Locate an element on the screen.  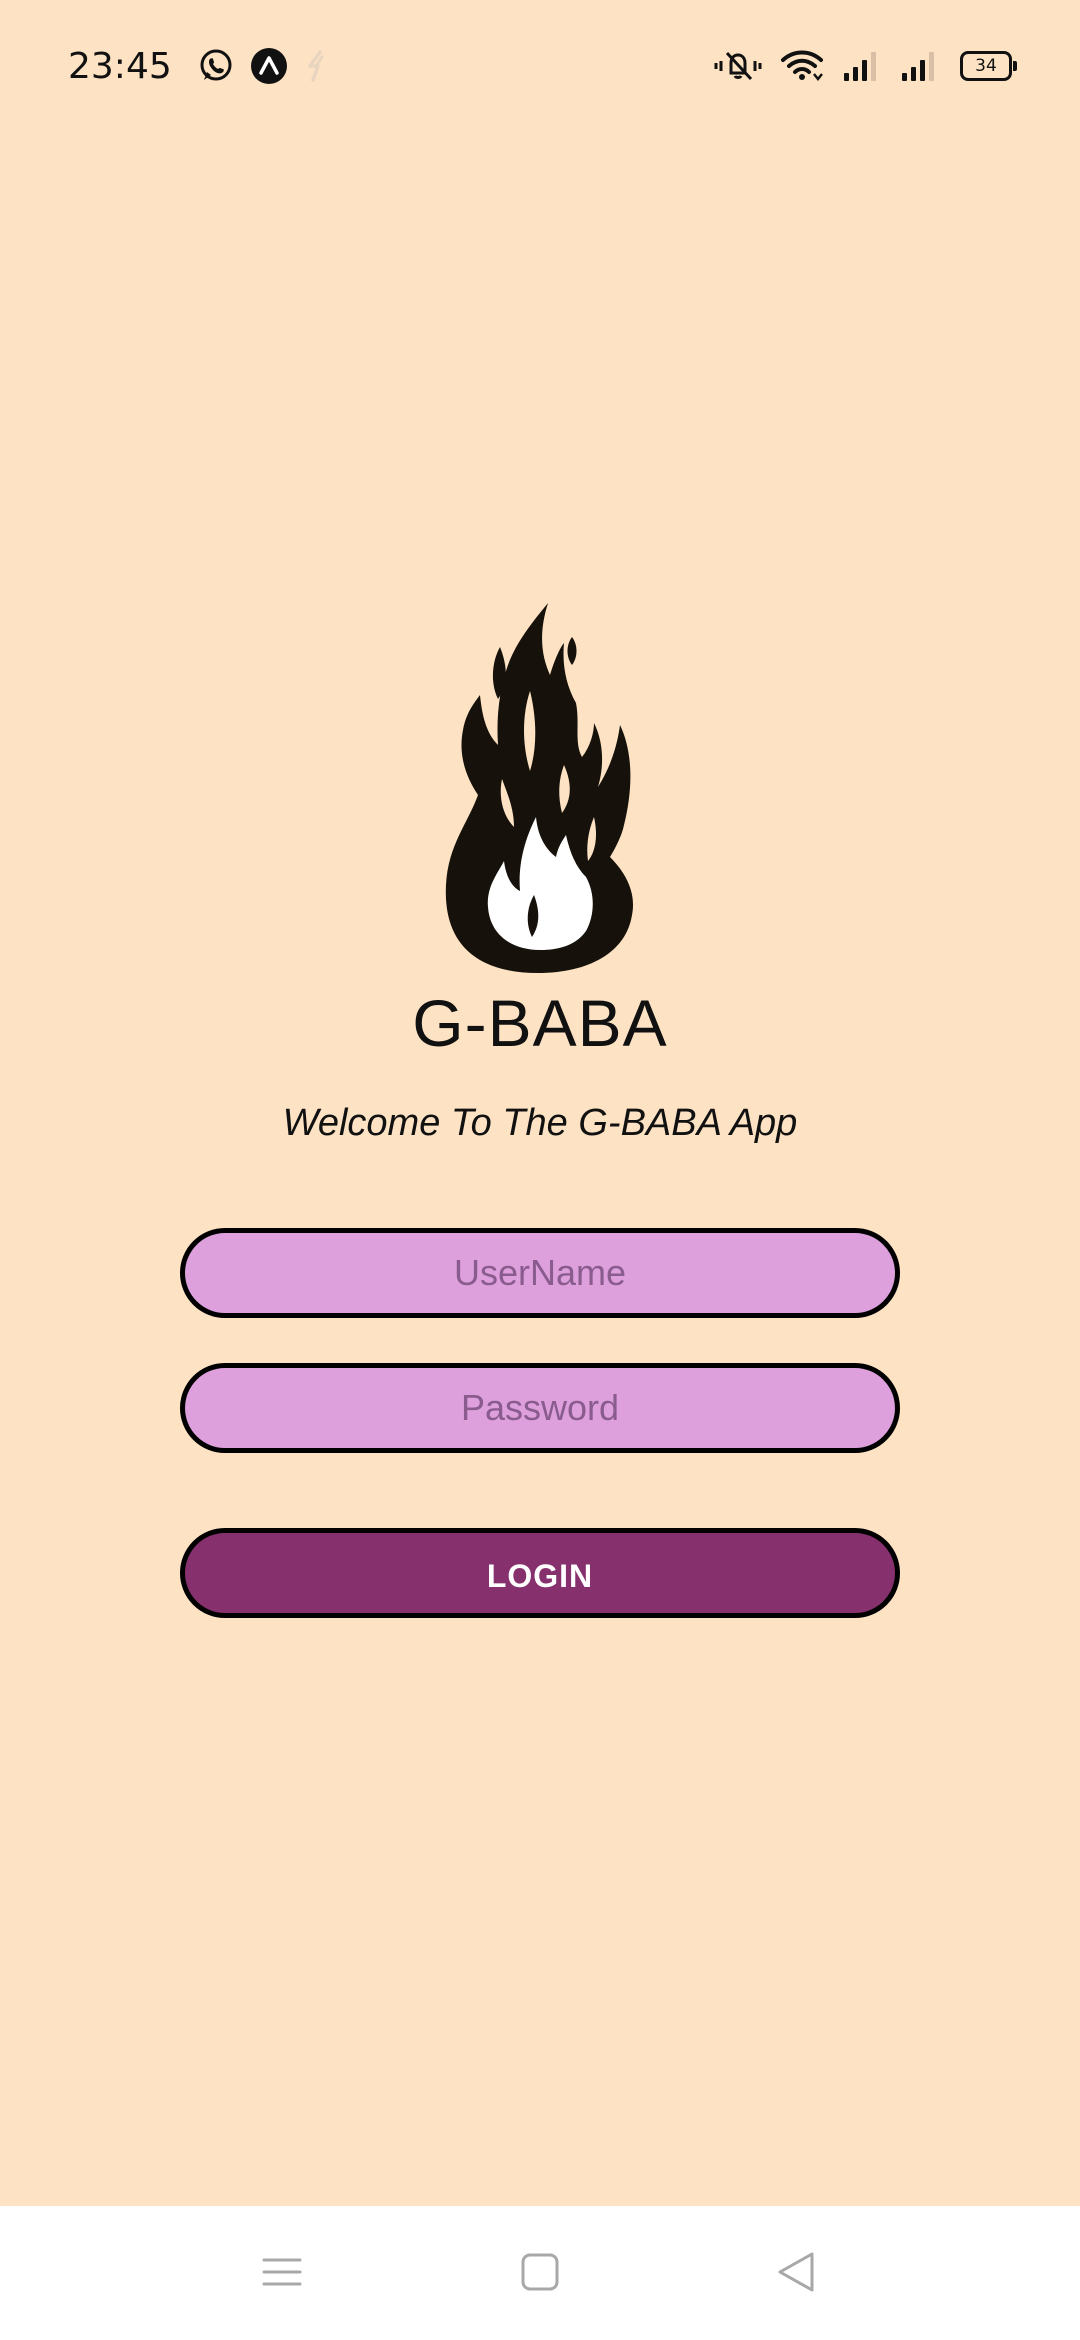
status-left: 23:45 is located at coordinates (199, 66).